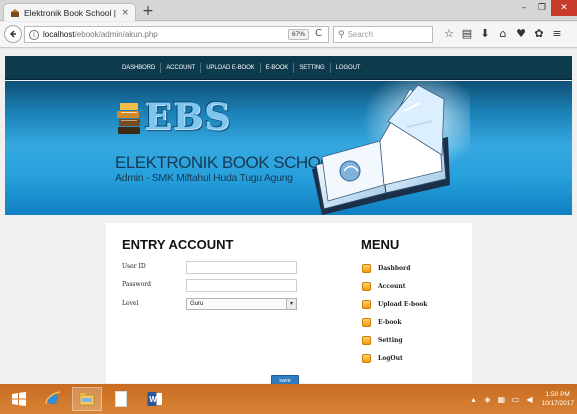 This screenshot has width=577, height=414. I want to click on windows-logo-icon, so click(19, 399).